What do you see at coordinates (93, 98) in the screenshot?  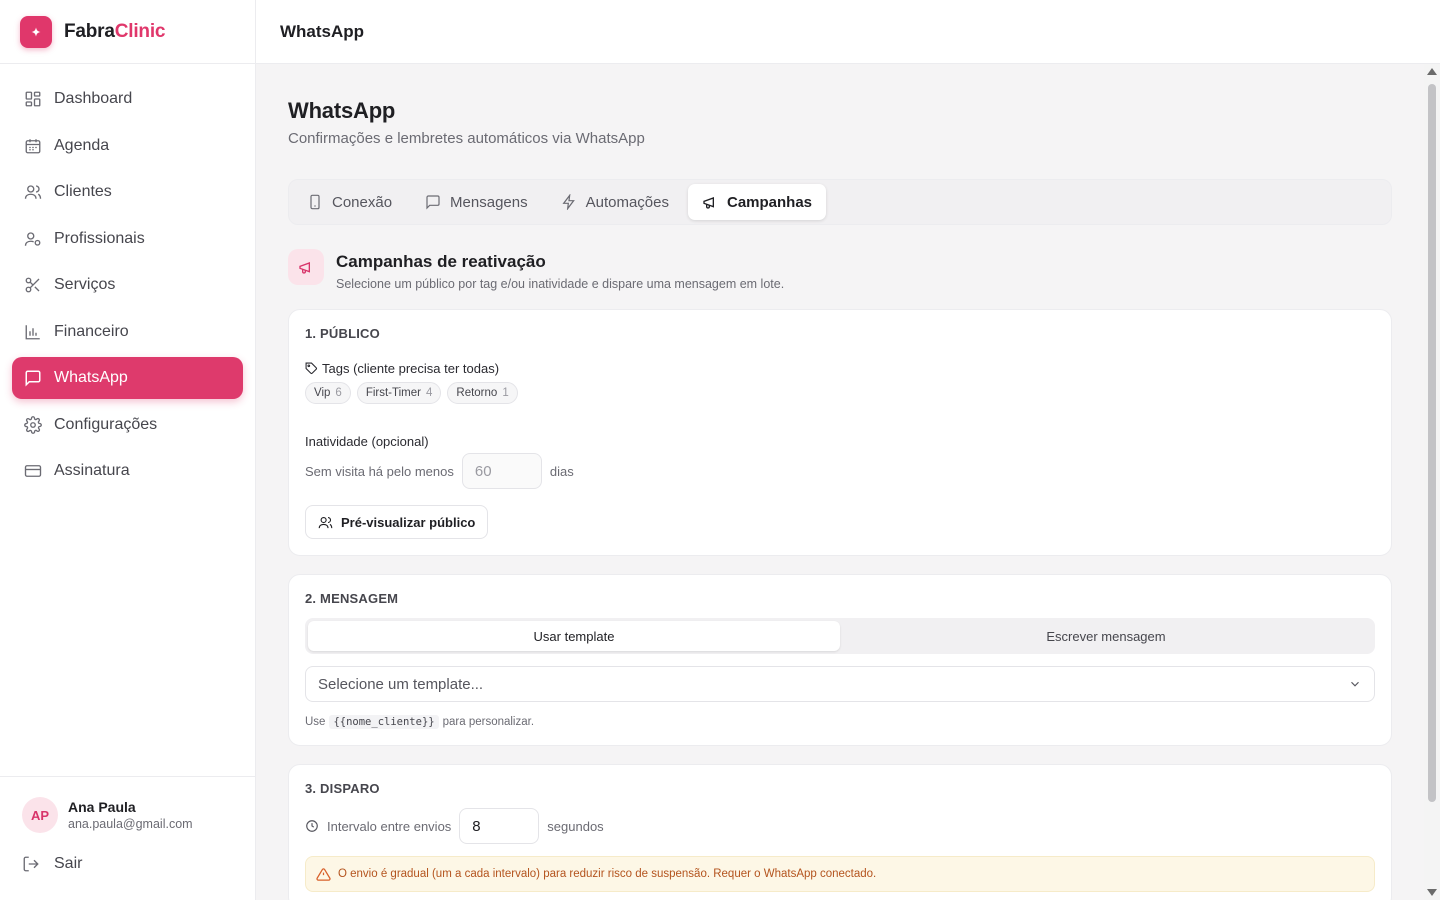 I see `sidebar-item-label: Dashboard` at bounding box center [93, 98].